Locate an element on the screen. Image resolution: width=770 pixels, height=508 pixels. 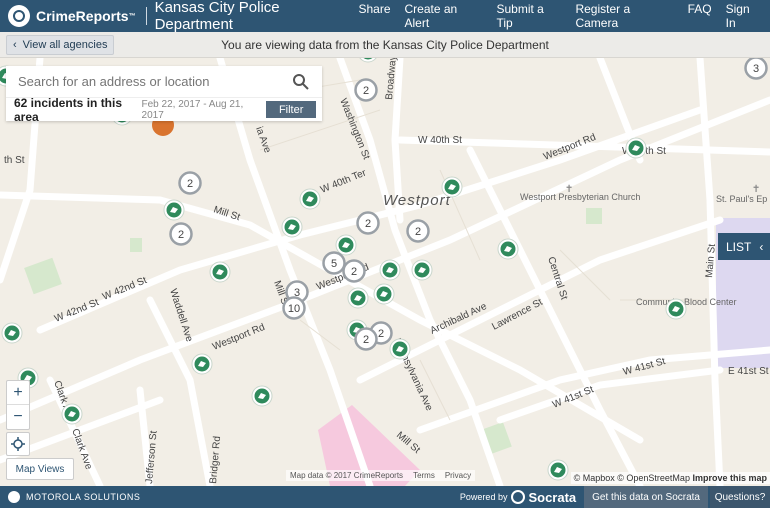
cluster-count: 3 is located at coordinates (756, 69).